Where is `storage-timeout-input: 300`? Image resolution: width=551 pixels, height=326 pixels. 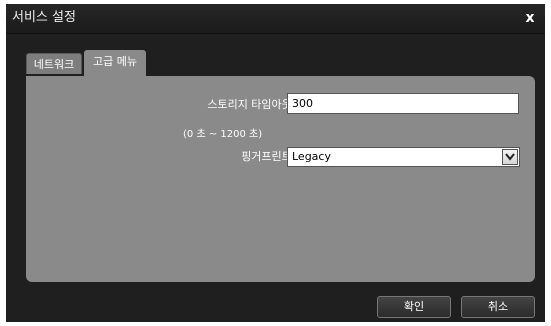 storage-timeout-input: 300 is located at coordinates (403, 103).